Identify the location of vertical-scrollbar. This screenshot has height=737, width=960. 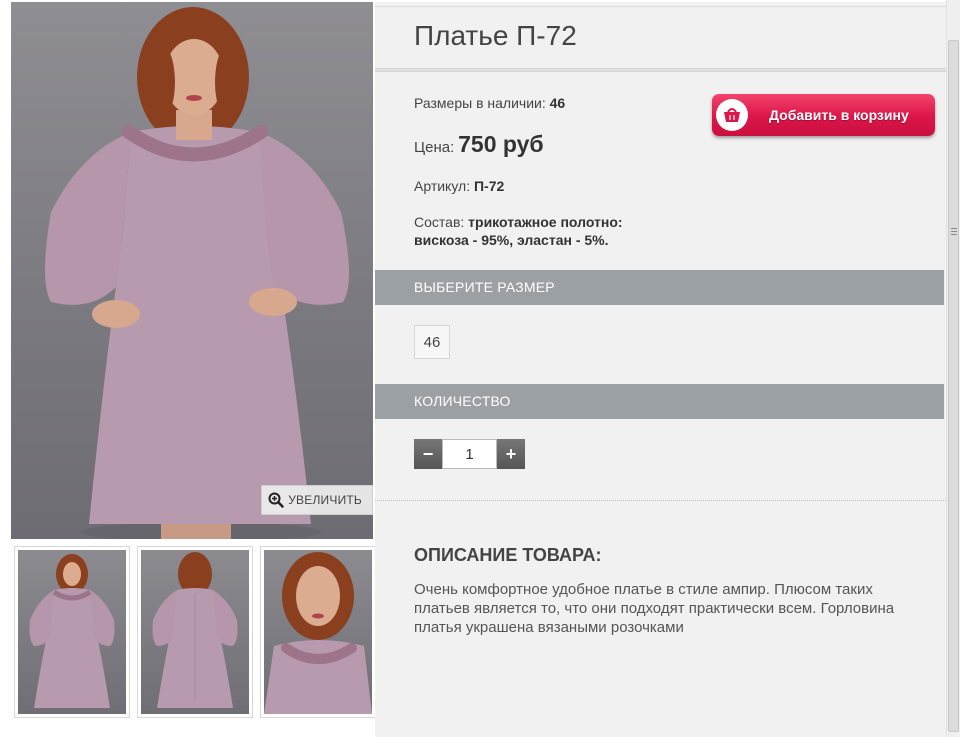
(953, 368).